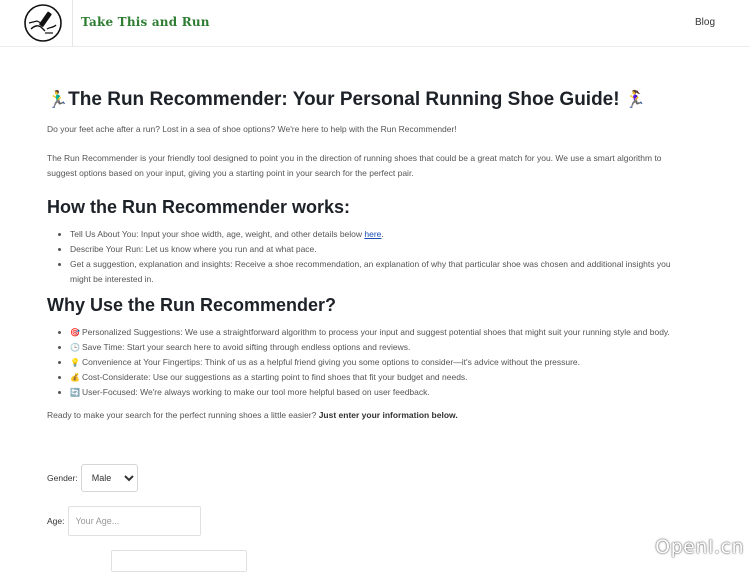 This screenshot has width=750, height=572. What do you see at coordinates (635, 100) in the screenshot?
I see `runner-woman-icon: 🏃‍♀️` at bounding box center [635, 100].